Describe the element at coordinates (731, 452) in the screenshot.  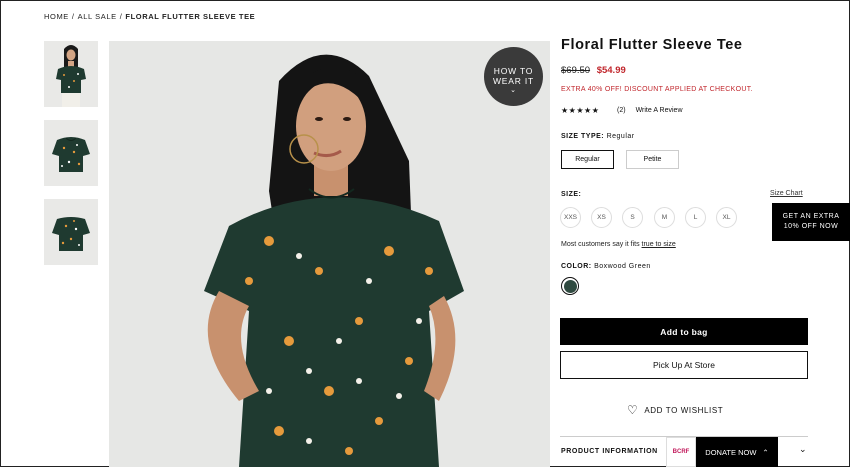
I see `donate-label: DONATE NOW` at that location.